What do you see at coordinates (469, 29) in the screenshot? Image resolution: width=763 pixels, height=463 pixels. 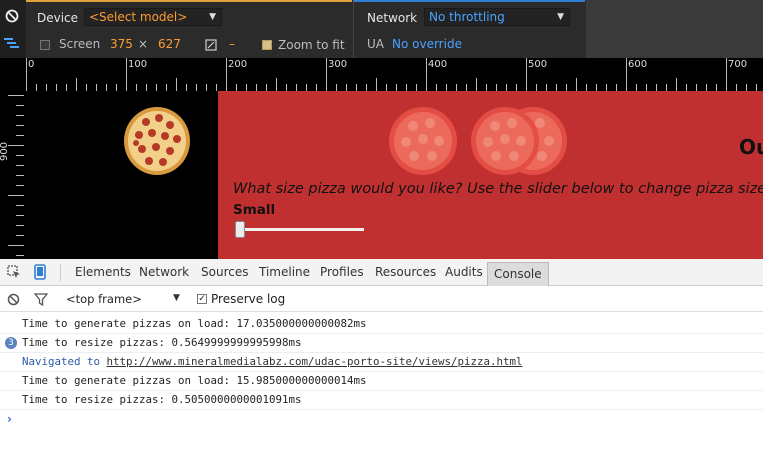 I see `network-section: Network No throttling ▼ UA No override` at bounding box center [469, 29].